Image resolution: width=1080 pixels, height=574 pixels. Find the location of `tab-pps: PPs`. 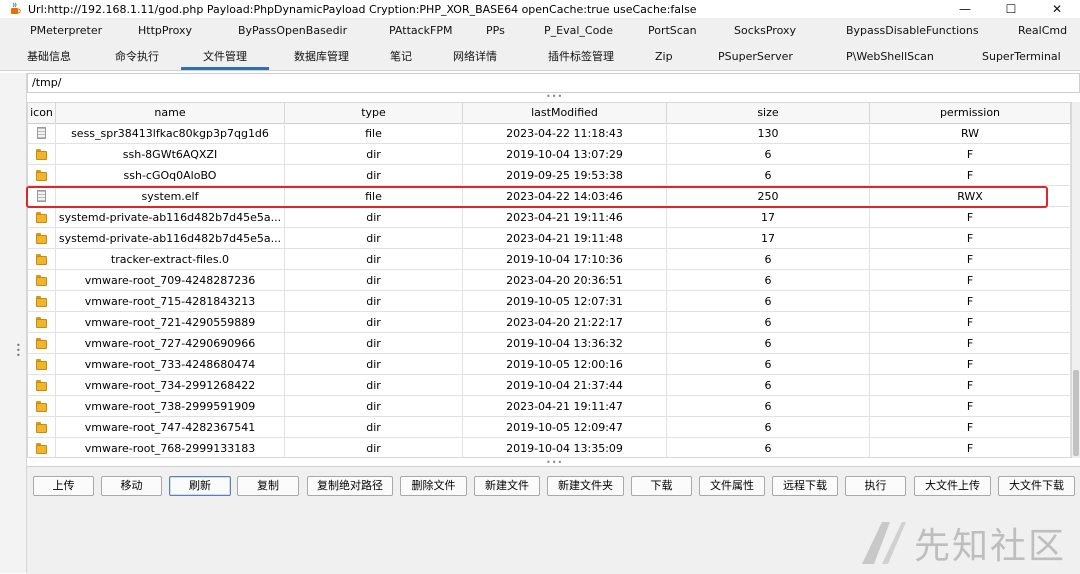

tab-pps: PPs is located at coordinates (495, 31).